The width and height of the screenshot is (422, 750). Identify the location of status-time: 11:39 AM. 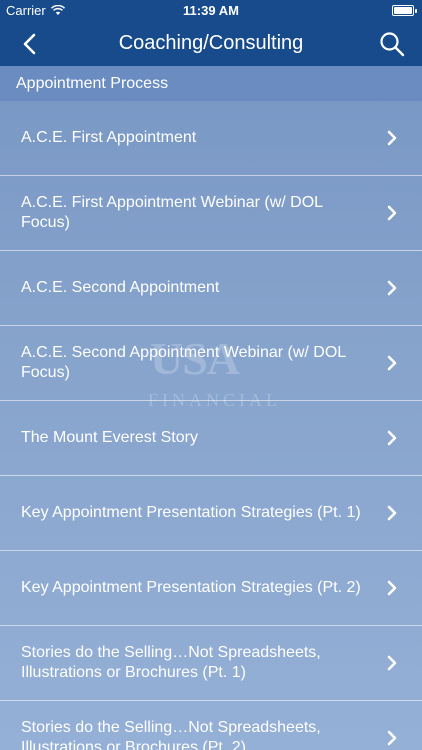
(211, 10).